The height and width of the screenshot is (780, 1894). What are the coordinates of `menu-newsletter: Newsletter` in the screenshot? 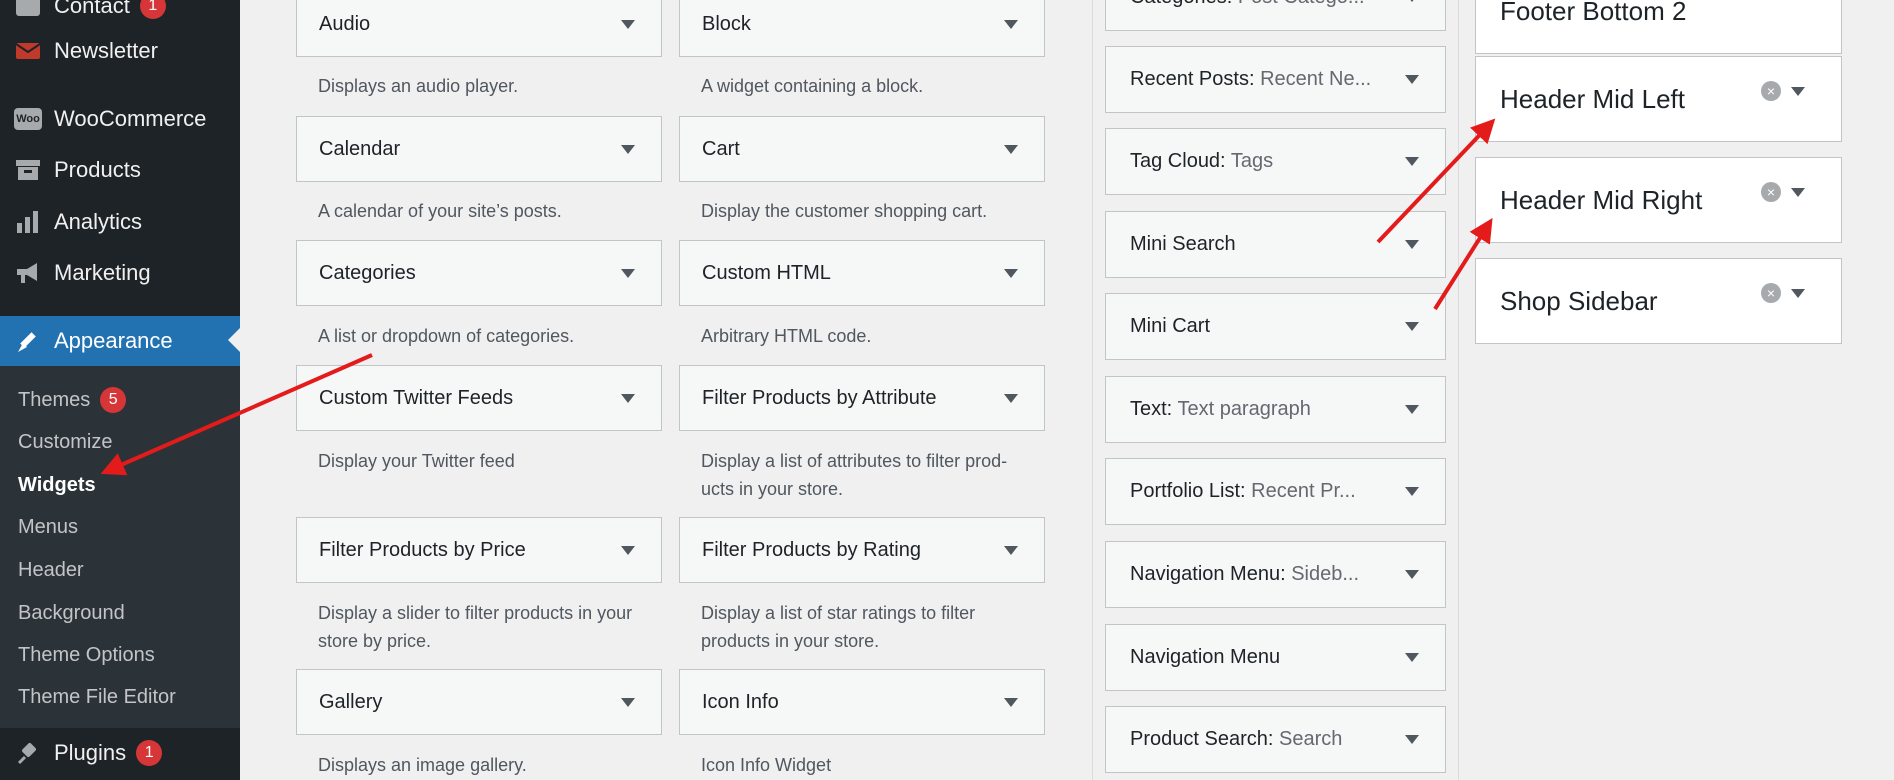 It's located at (120, 51).